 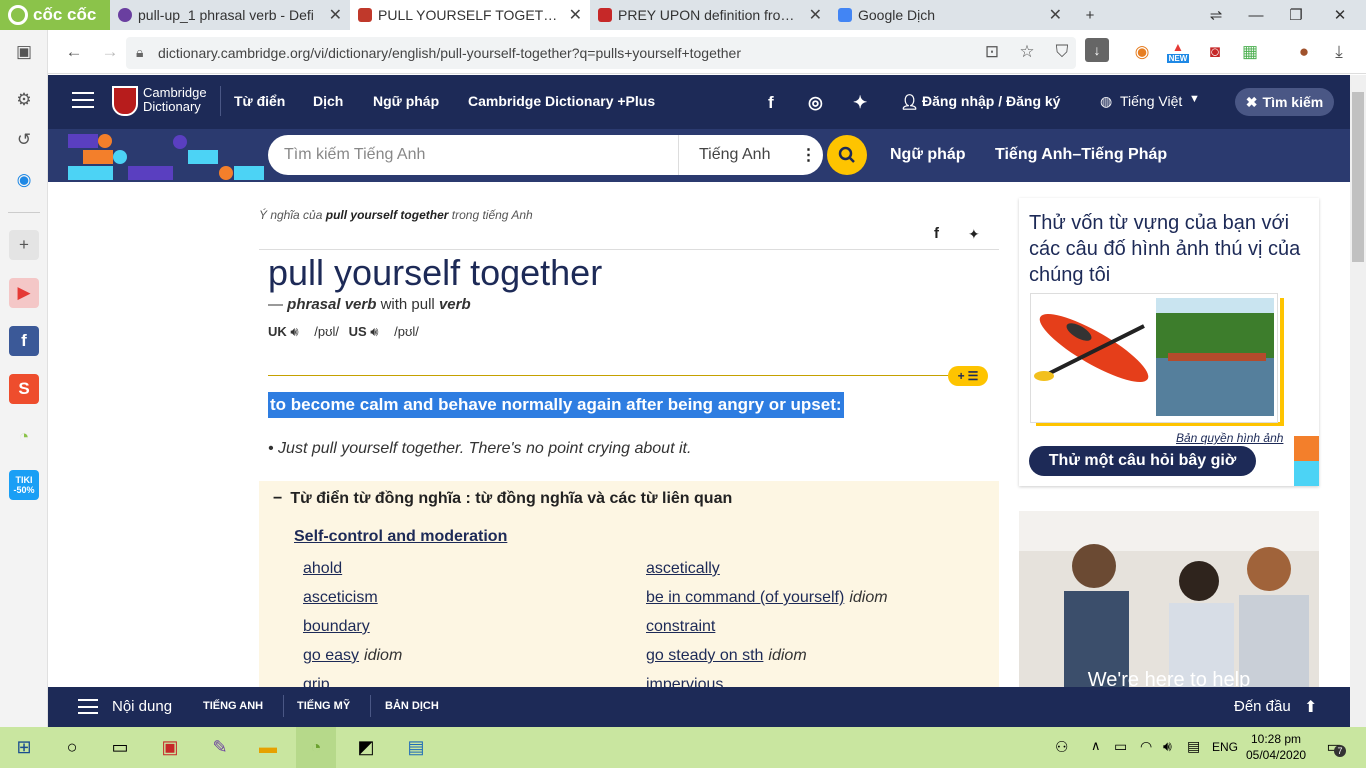 What do you see at coordinates (294, 331) in the screenshot?
I see `uk-audio-icon: 🔊︎` at bounding box center [294, 331].